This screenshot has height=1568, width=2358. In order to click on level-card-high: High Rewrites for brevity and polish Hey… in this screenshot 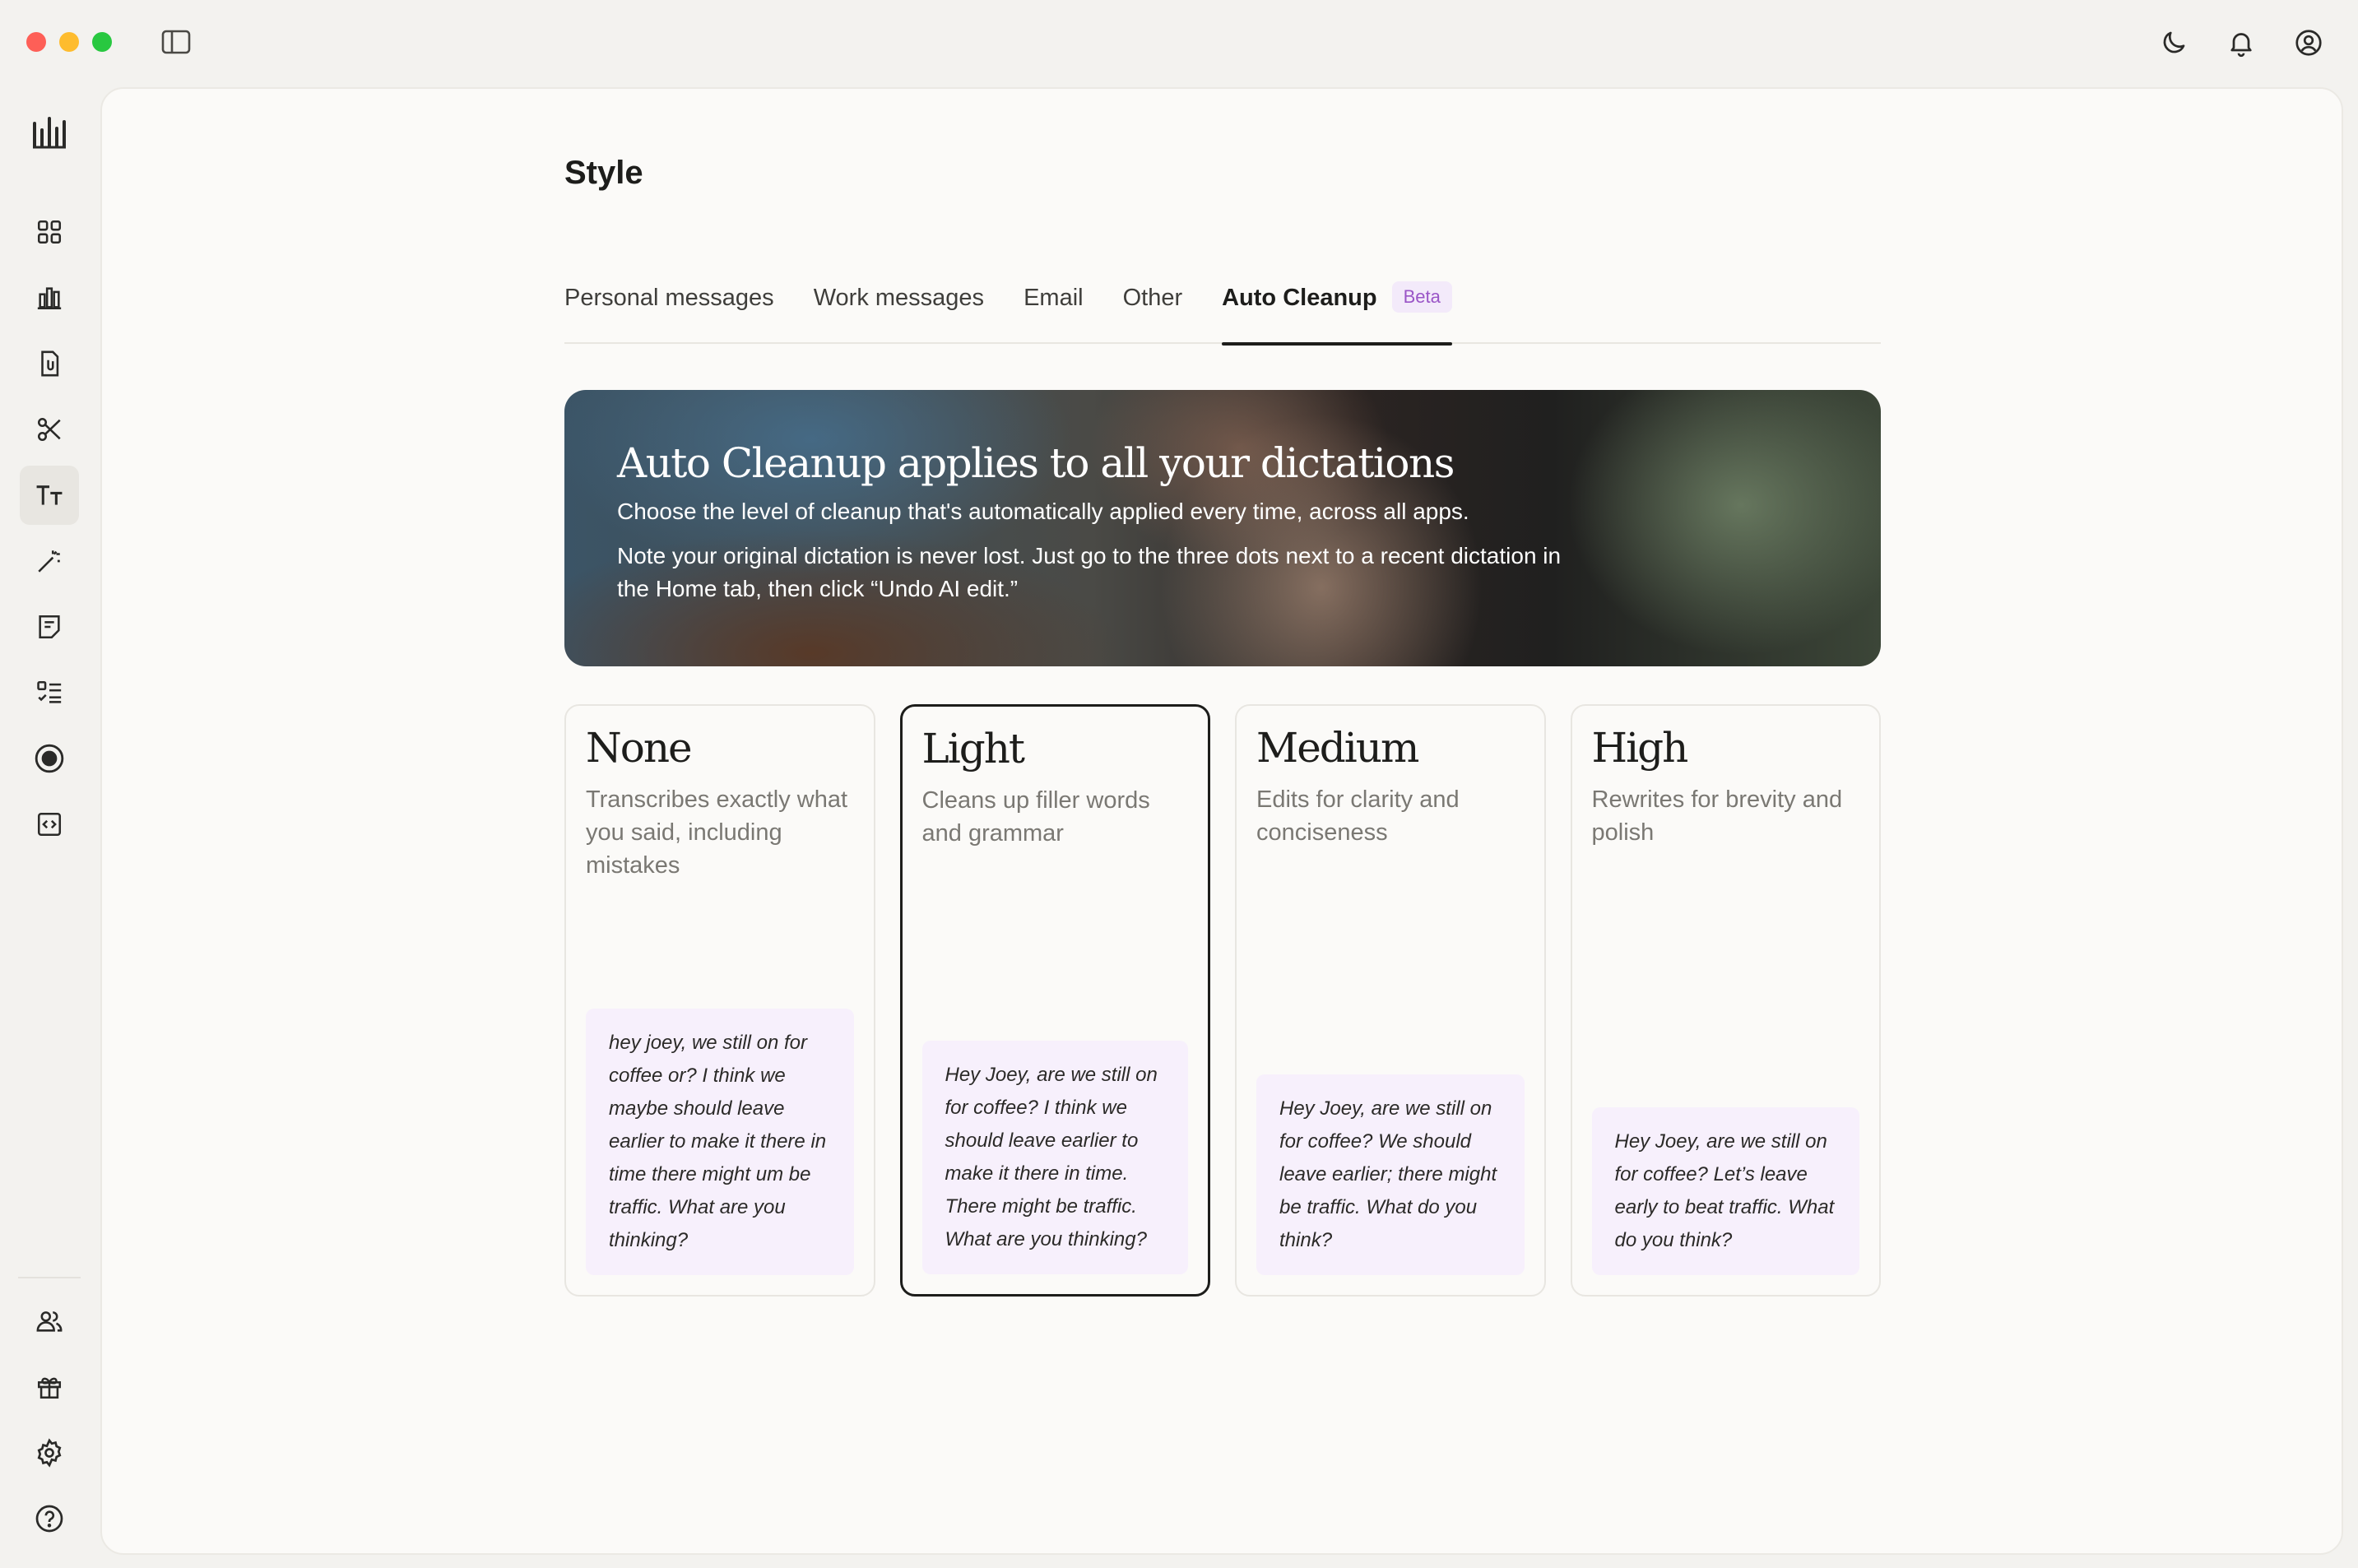, I will do `click(1725, 1000)`.